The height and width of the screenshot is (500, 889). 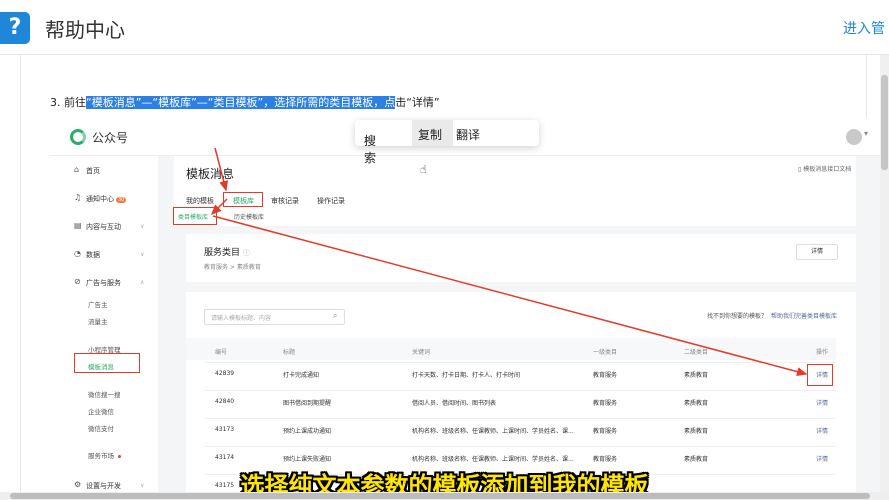 I want to click on search-icon: ⌕, so click(x=335, y=315).